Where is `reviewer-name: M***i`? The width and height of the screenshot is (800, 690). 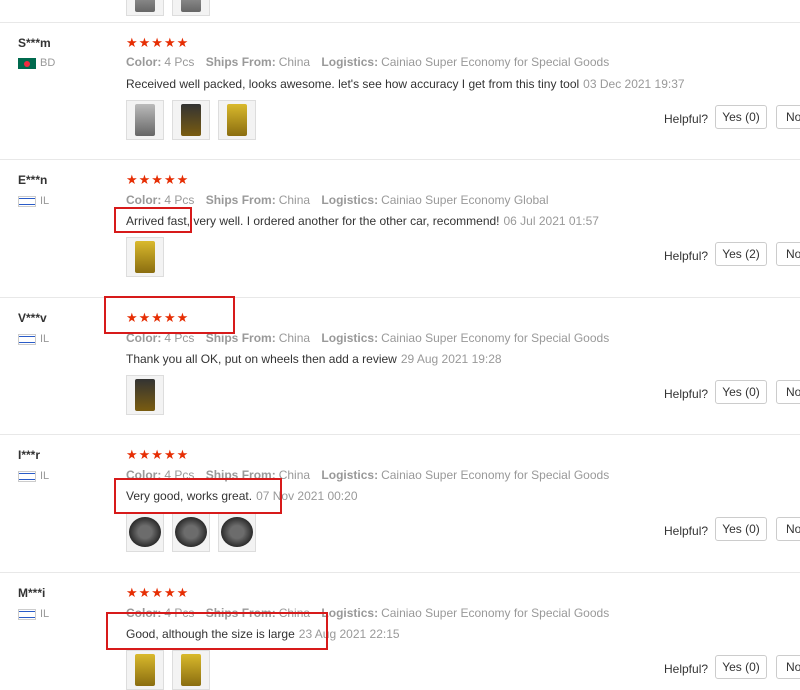
reviewer-name: M***i is located at coordinates (32, 593).